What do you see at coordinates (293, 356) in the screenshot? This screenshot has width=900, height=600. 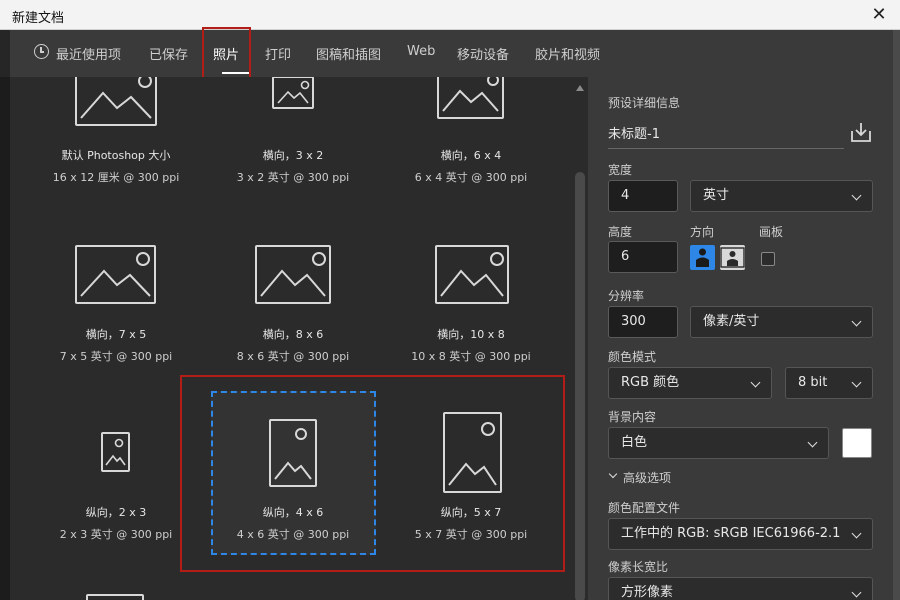 I see `preset-dims: 8 x 6 英寸 @ 300 ppi` at bounding box center [293, 356].